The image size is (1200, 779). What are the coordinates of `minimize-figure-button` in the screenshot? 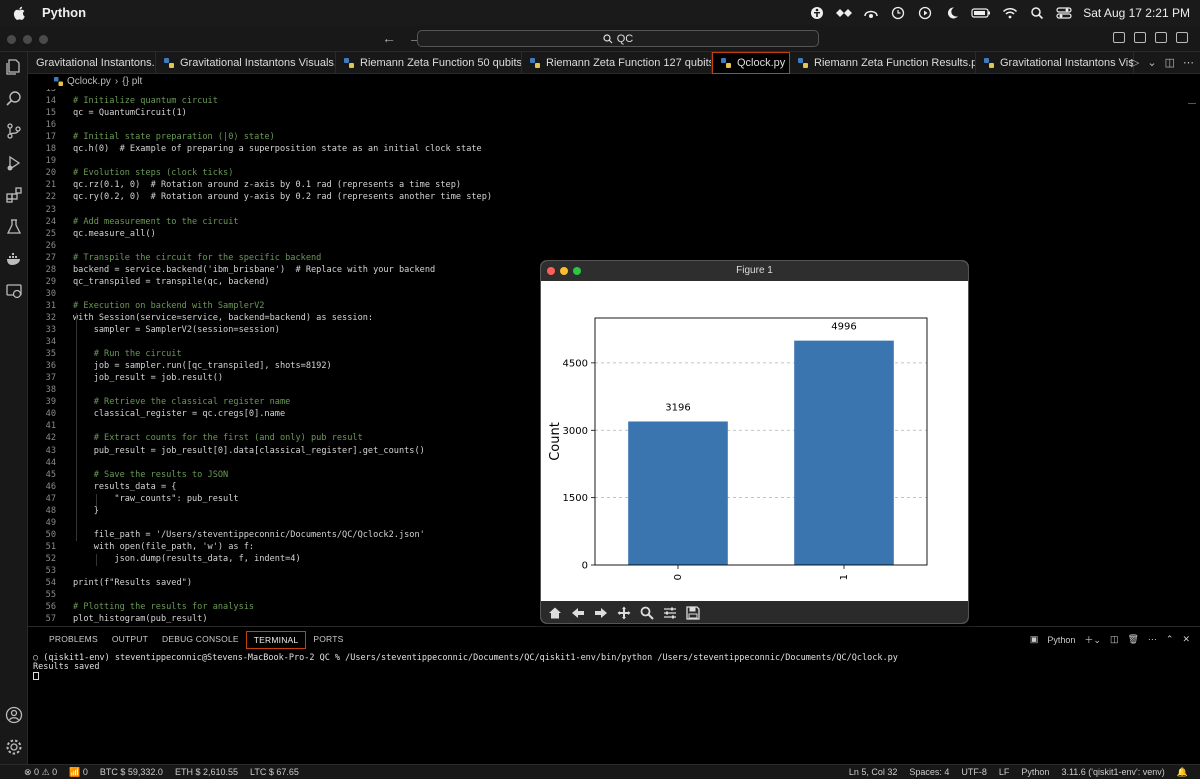 It's located at (564, 271).